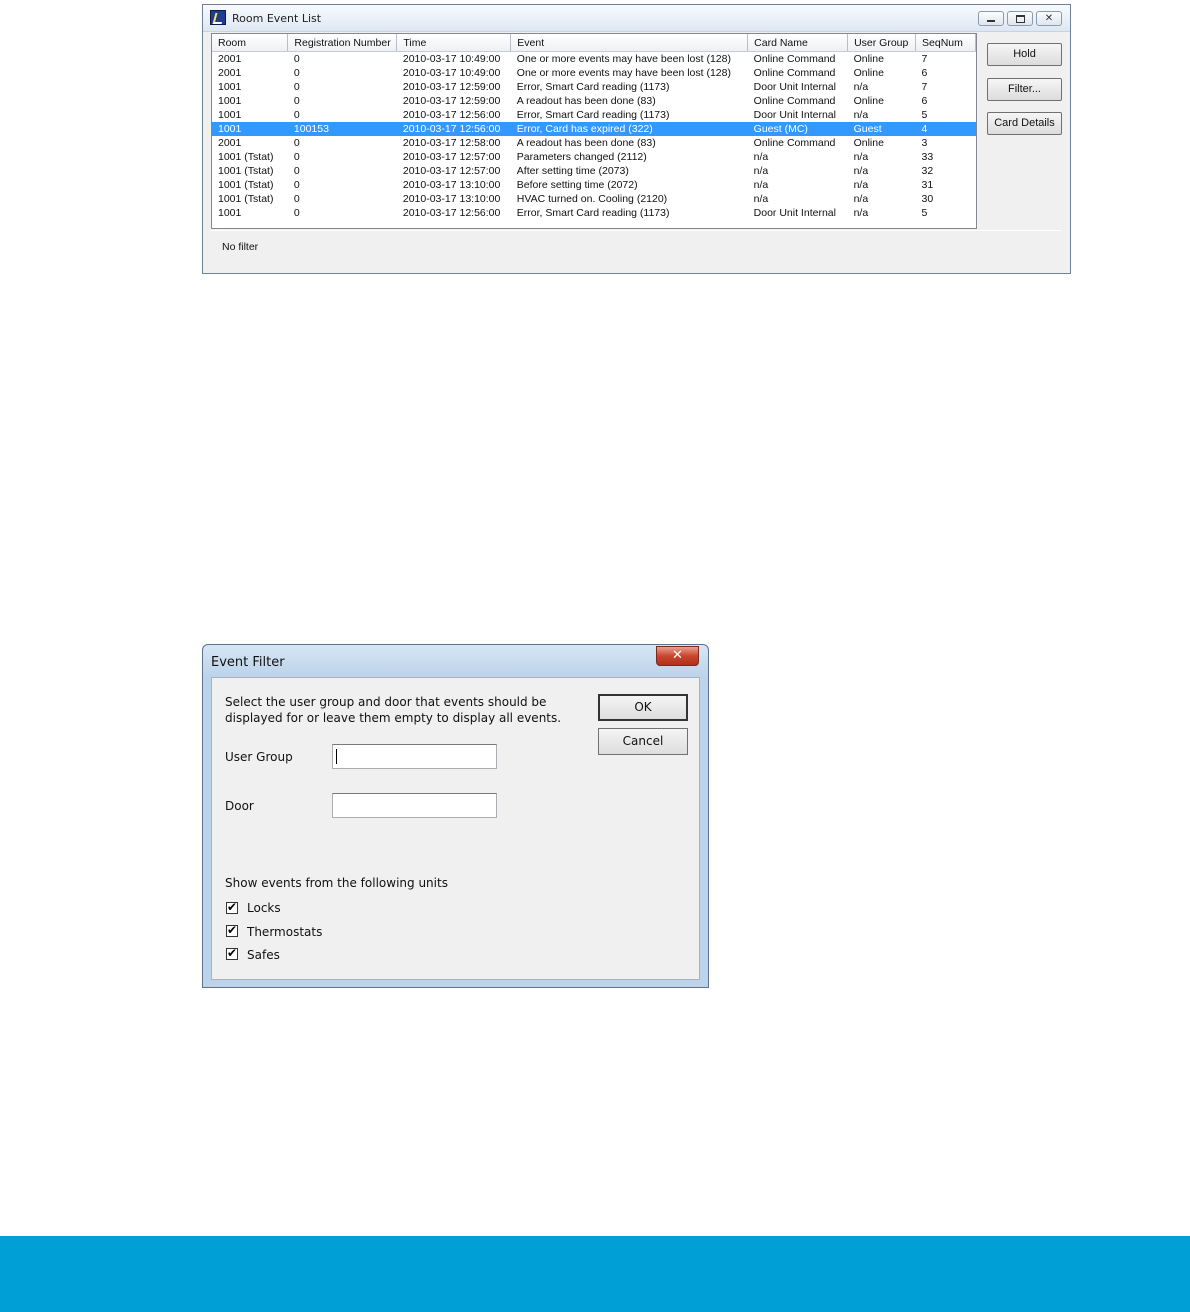 Image resolution: width=1190 pixels, height=1312 pixels. Describe the element at coordinates (1049, 18) in the screenshot. I see `close-icon` at that location.